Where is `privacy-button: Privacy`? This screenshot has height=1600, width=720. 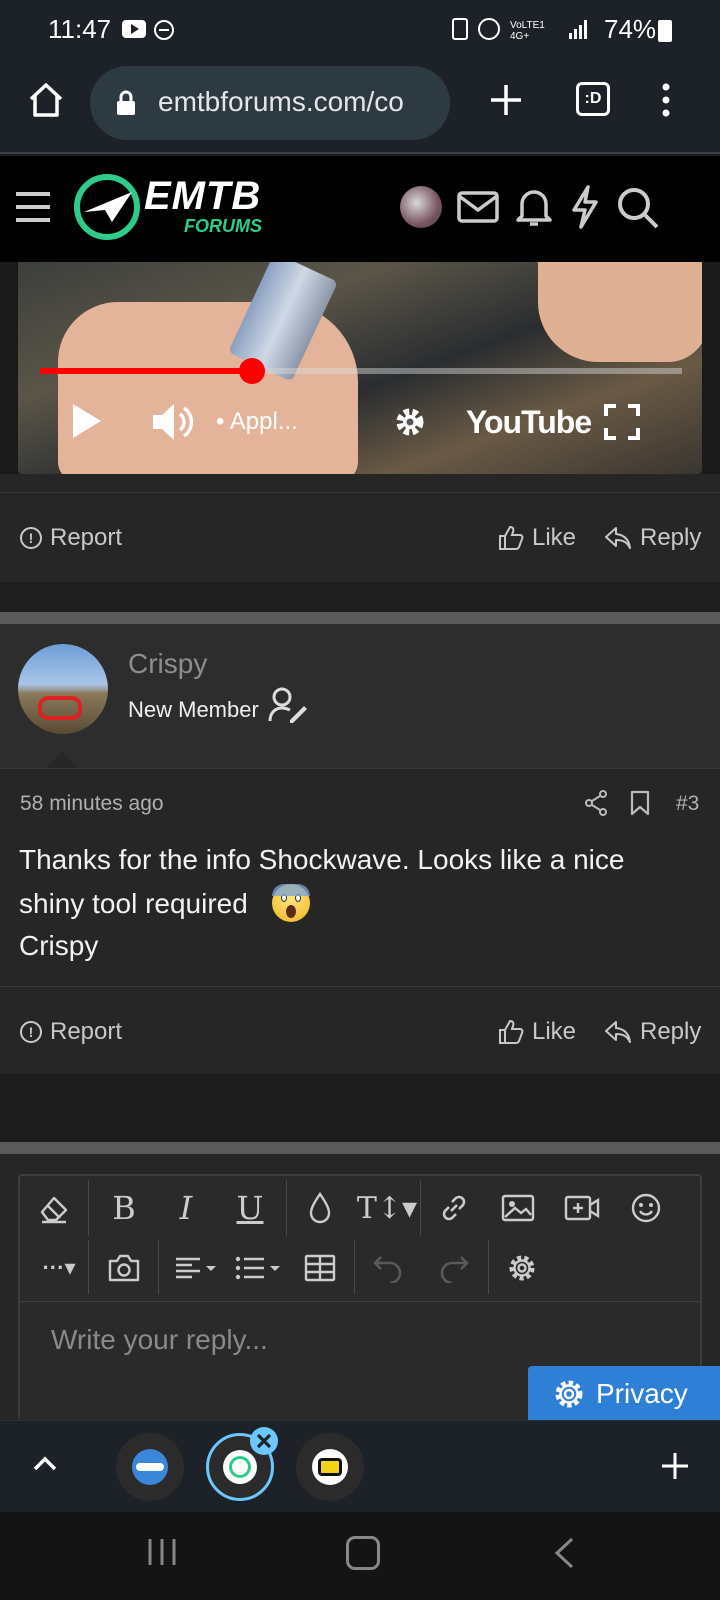 privacy-button: Privacy is located at coordinates (624, 1394).